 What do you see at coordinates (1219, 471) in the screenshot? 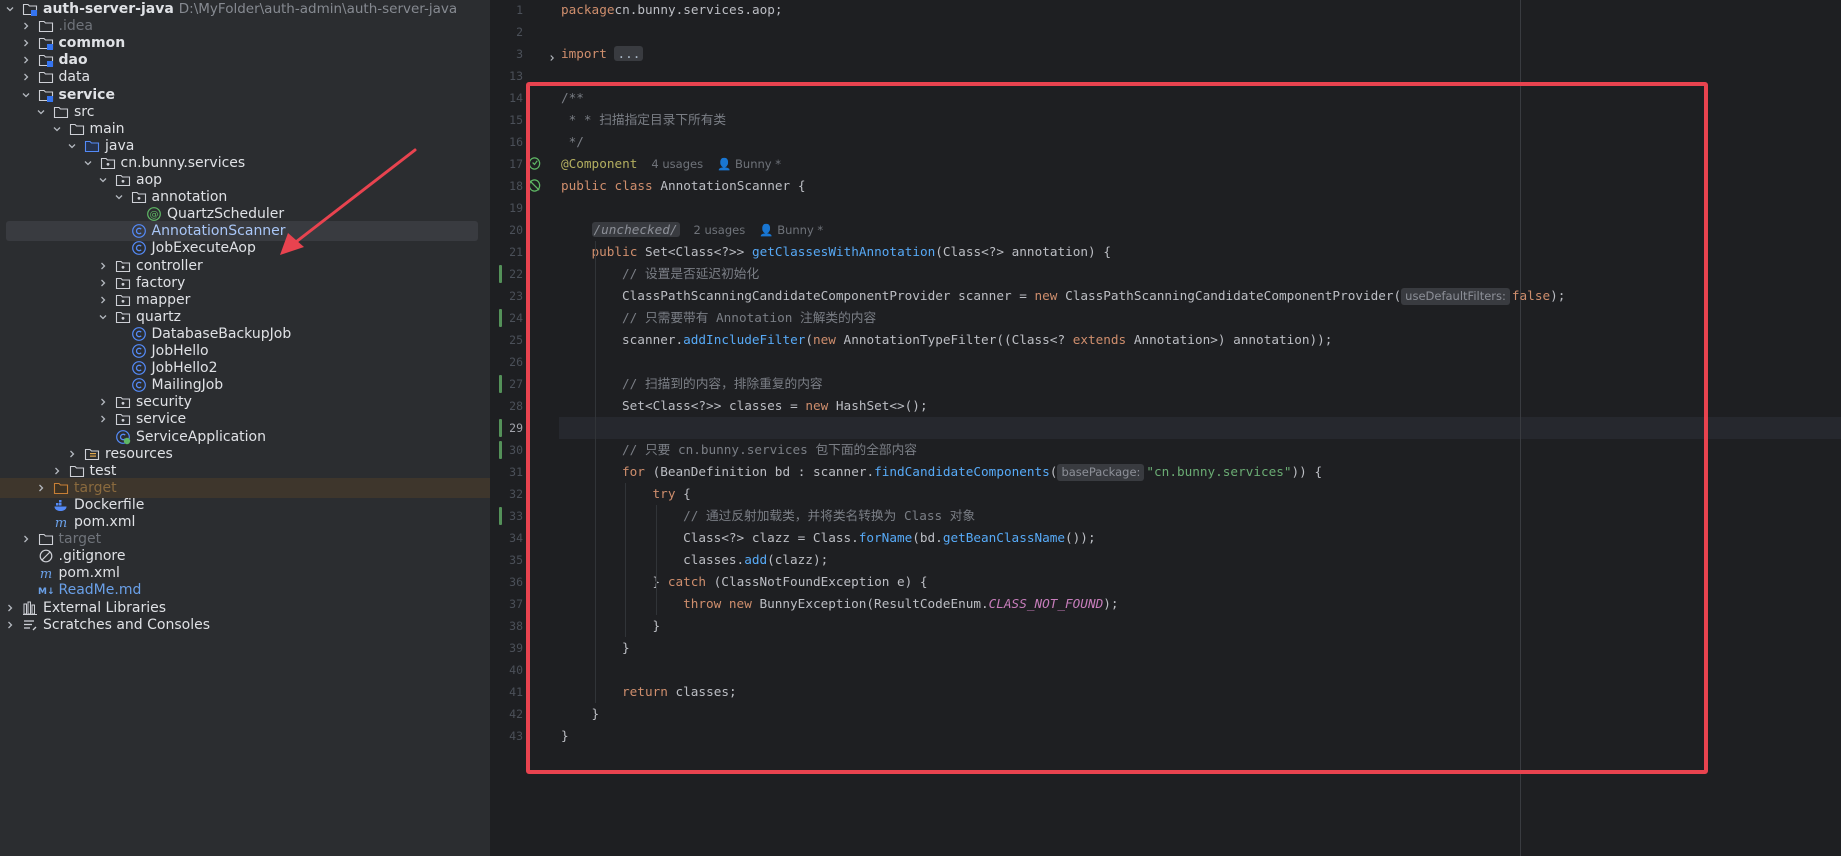
I see `code-token: "cn.bunny.services"` at bounding box center [1219, 471].